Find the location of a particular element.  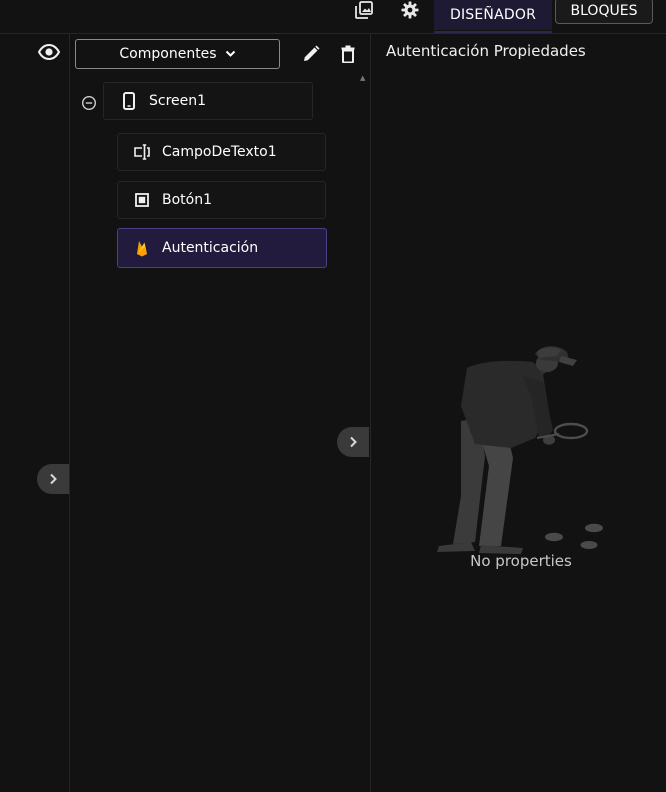

tree-item-textbox: CampoDeTexto1 is located at coordinates (221, 152).